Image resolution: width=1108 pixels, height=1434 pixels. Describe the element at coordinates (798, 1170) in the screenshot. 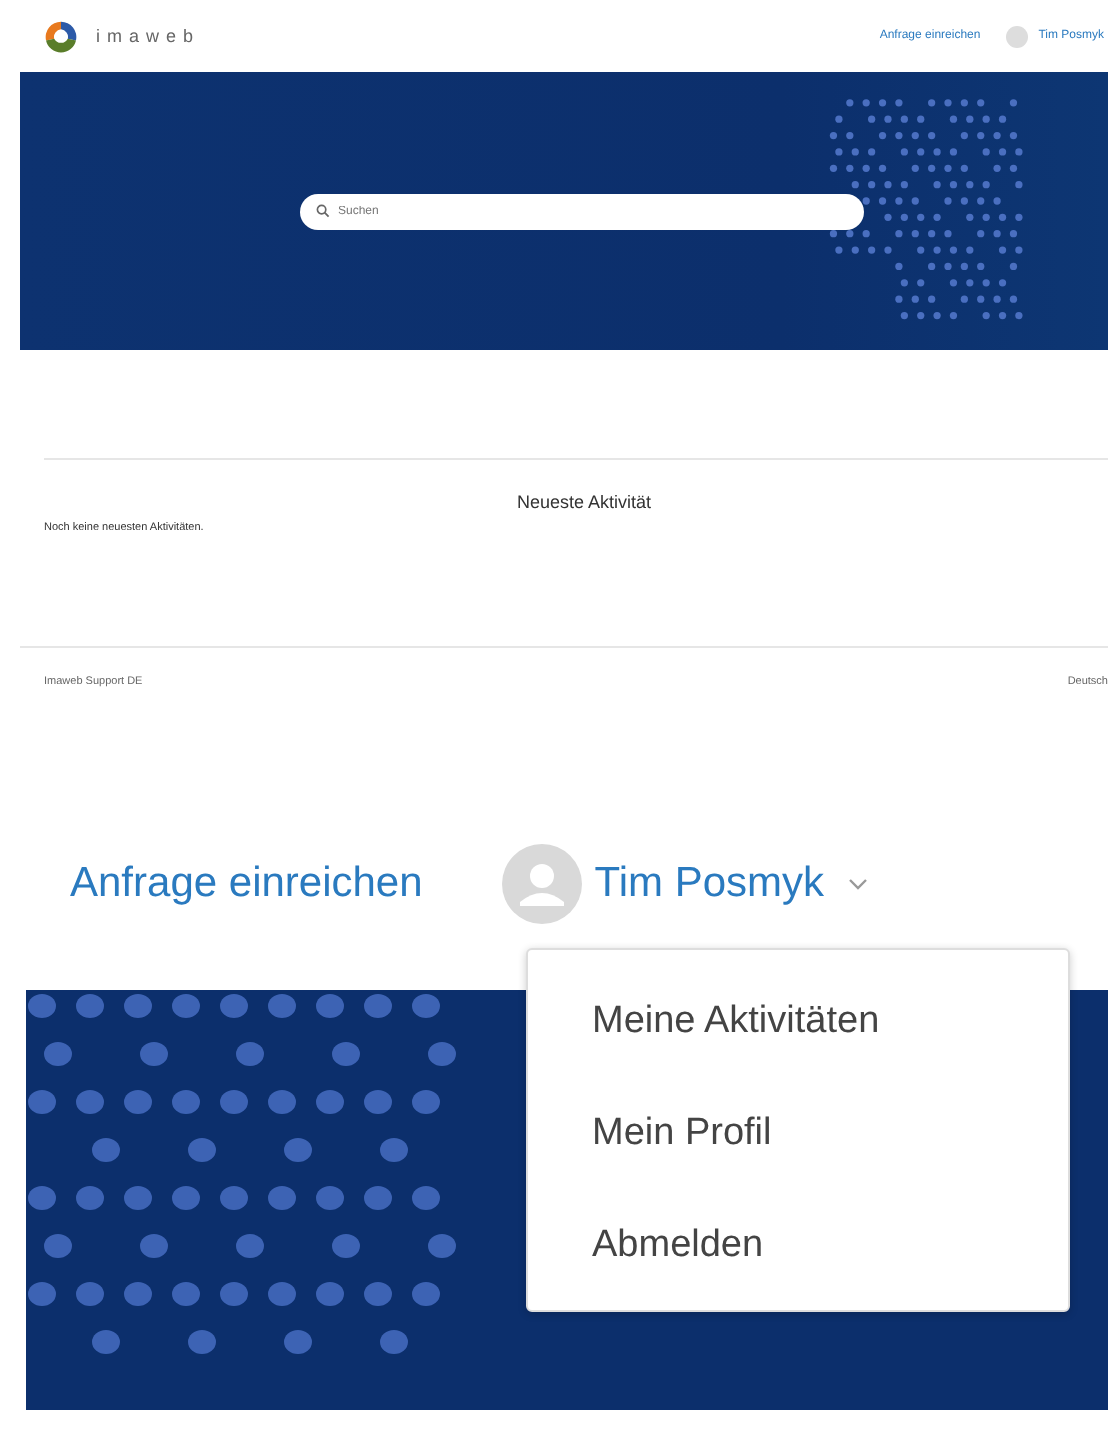

I see `menu-item: Mein Profil` at that location.